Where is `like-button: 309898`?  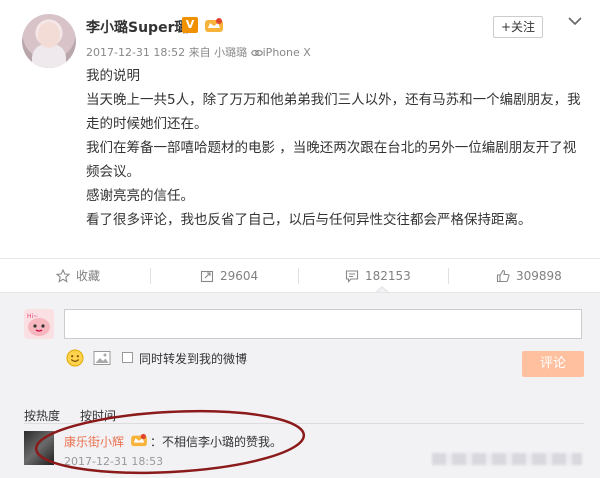 like-button: 309898 is located at coordinates (529, 276).